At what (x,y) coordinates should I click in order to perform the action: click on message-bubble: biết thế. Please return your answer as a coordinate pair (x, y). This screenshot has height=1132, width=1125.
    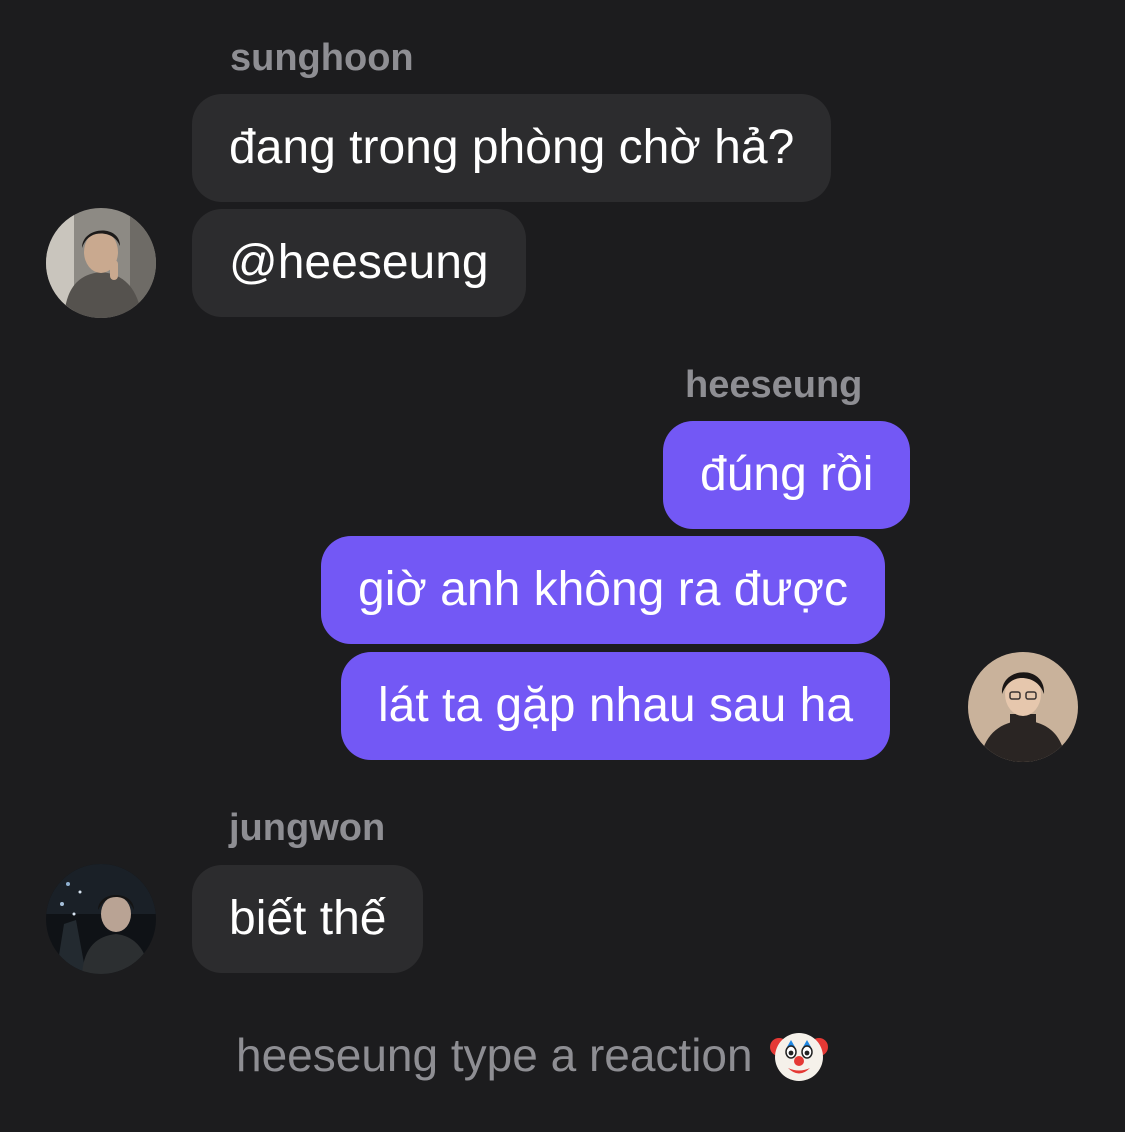
    Looking at the image, I should click on (308, 919).